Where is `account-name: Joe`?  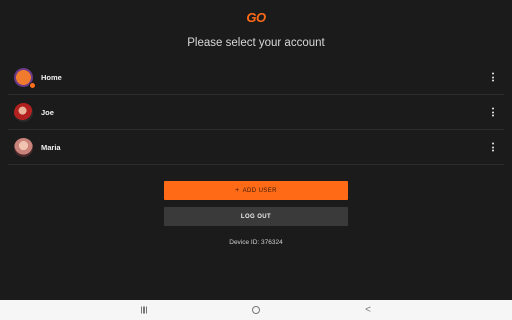 account-name: Joe is located at coordinates (47, 112).